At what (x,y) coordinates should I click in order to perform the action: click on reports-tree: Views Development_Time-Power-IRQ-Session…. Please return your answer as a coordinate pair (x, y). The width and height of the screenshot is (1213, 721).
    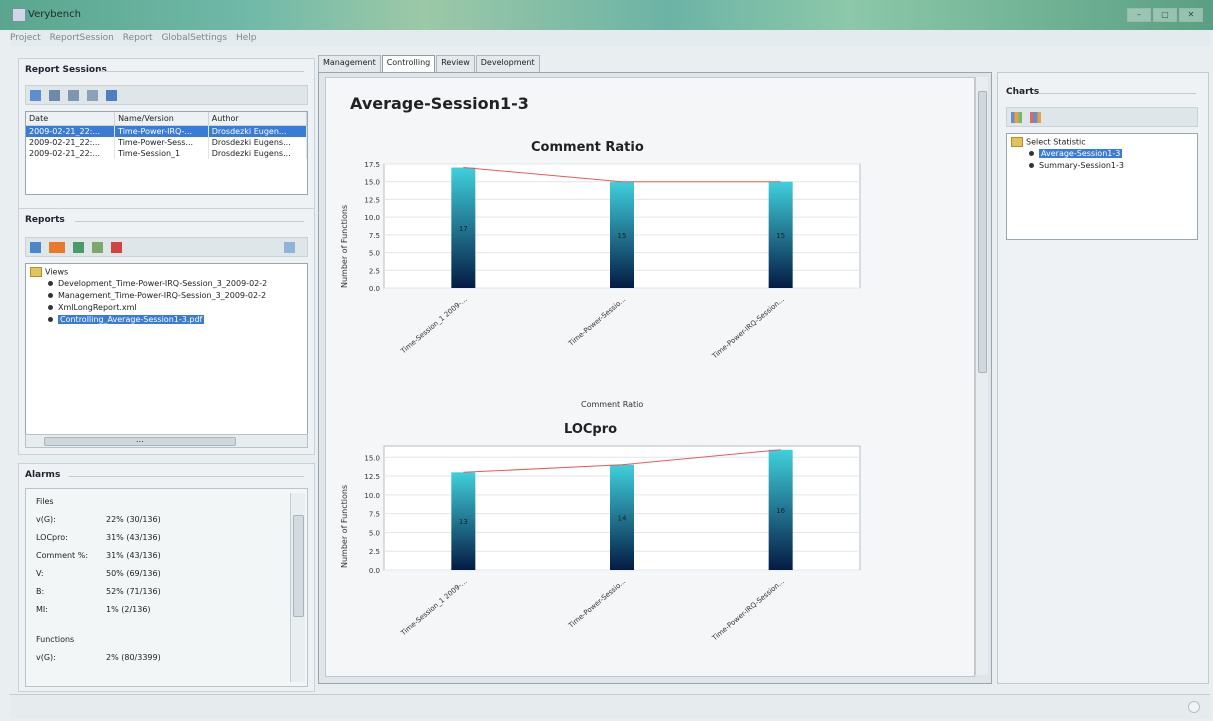
    Looking at the image, I should click on (166, 349).